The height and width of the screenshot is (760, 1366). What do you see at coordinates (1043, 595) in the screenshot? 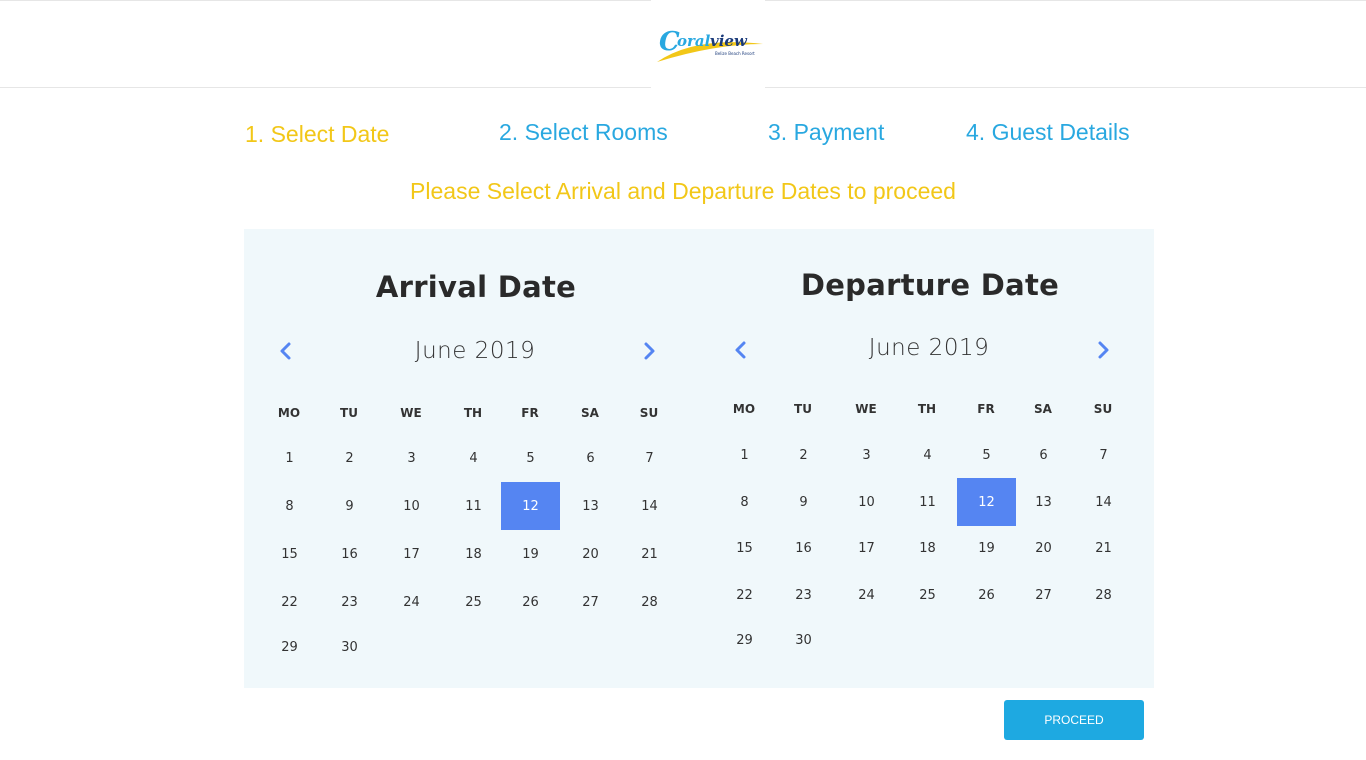
I see `departure-day-cell: 27` at bounding box center [1043, 595].